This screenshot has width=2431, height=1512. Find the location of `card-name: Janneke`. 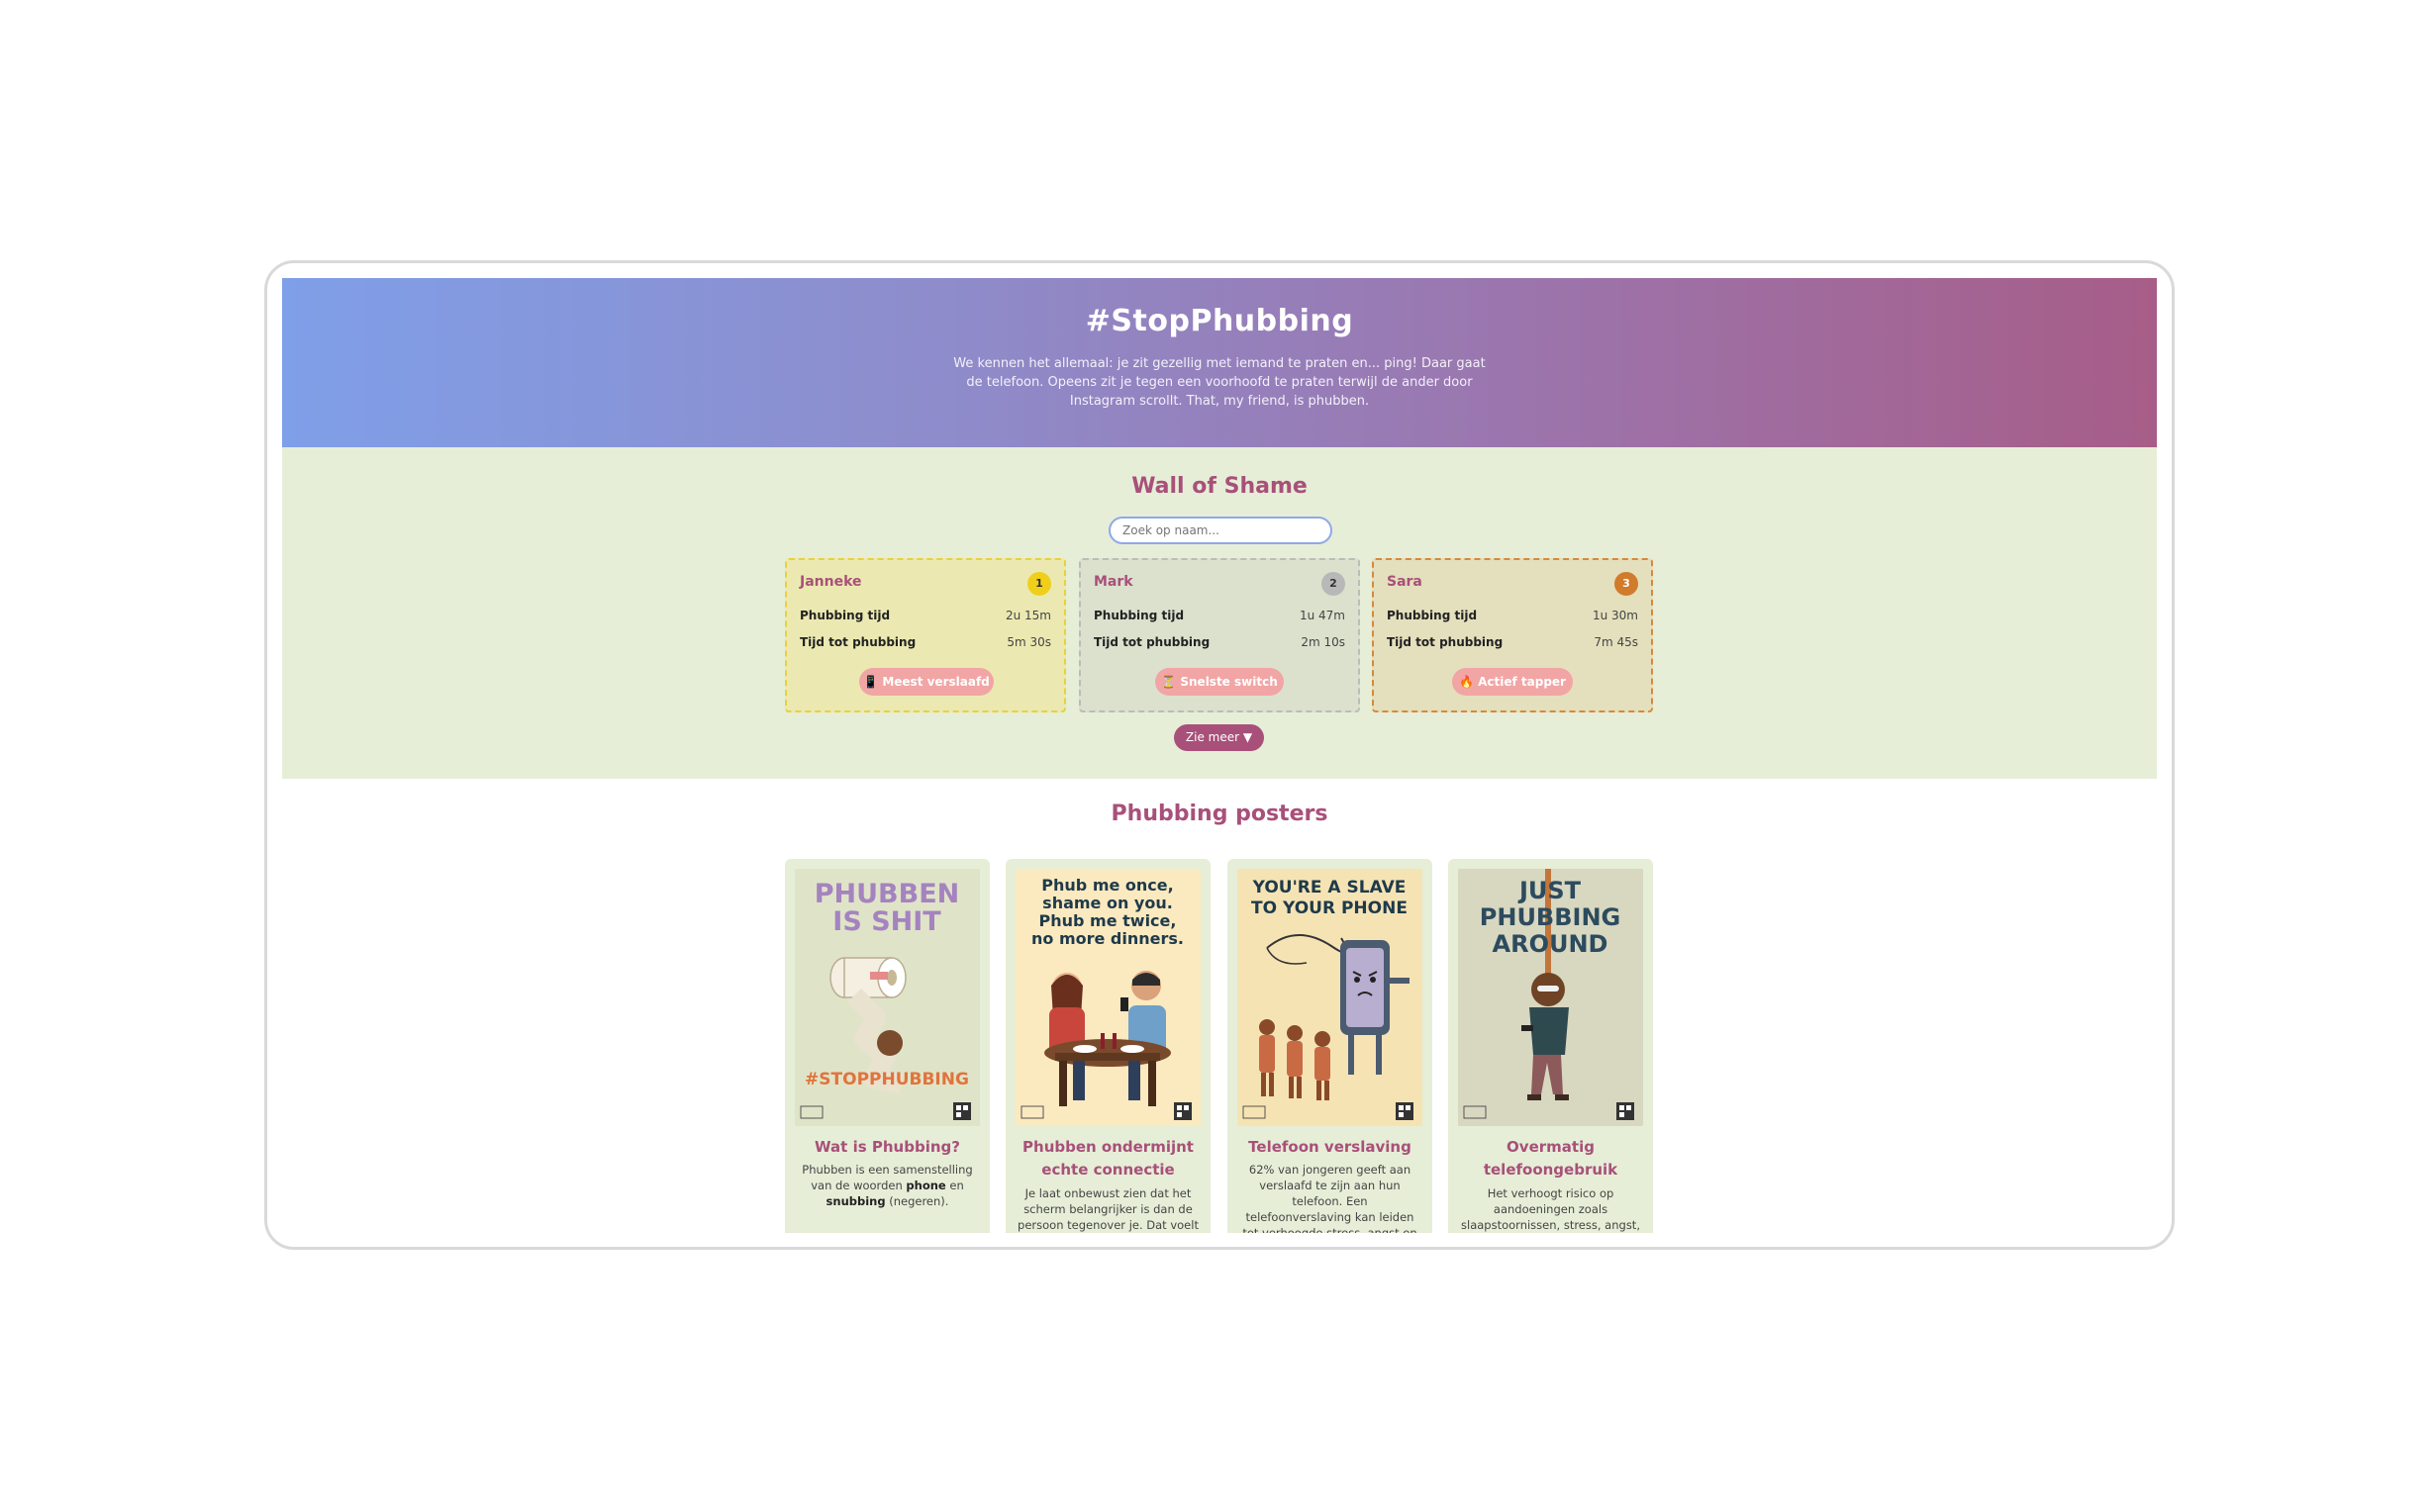

card-name: Janneke is located at coordinates (831, 582).